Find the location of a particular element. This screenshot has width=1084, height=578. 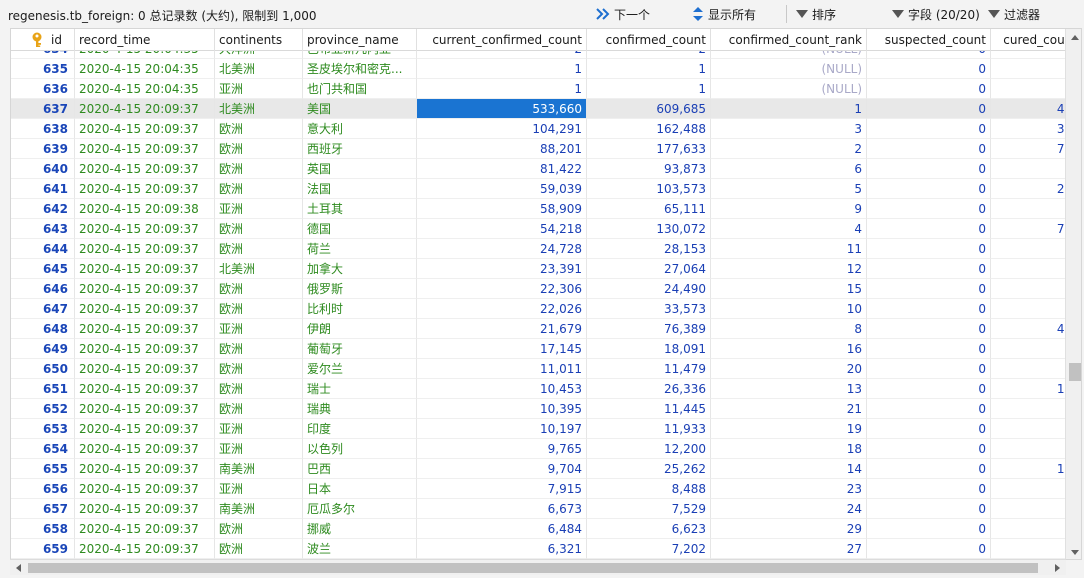

cell-confirmed-count-rank: 18 is located at coordinates (789, 449).